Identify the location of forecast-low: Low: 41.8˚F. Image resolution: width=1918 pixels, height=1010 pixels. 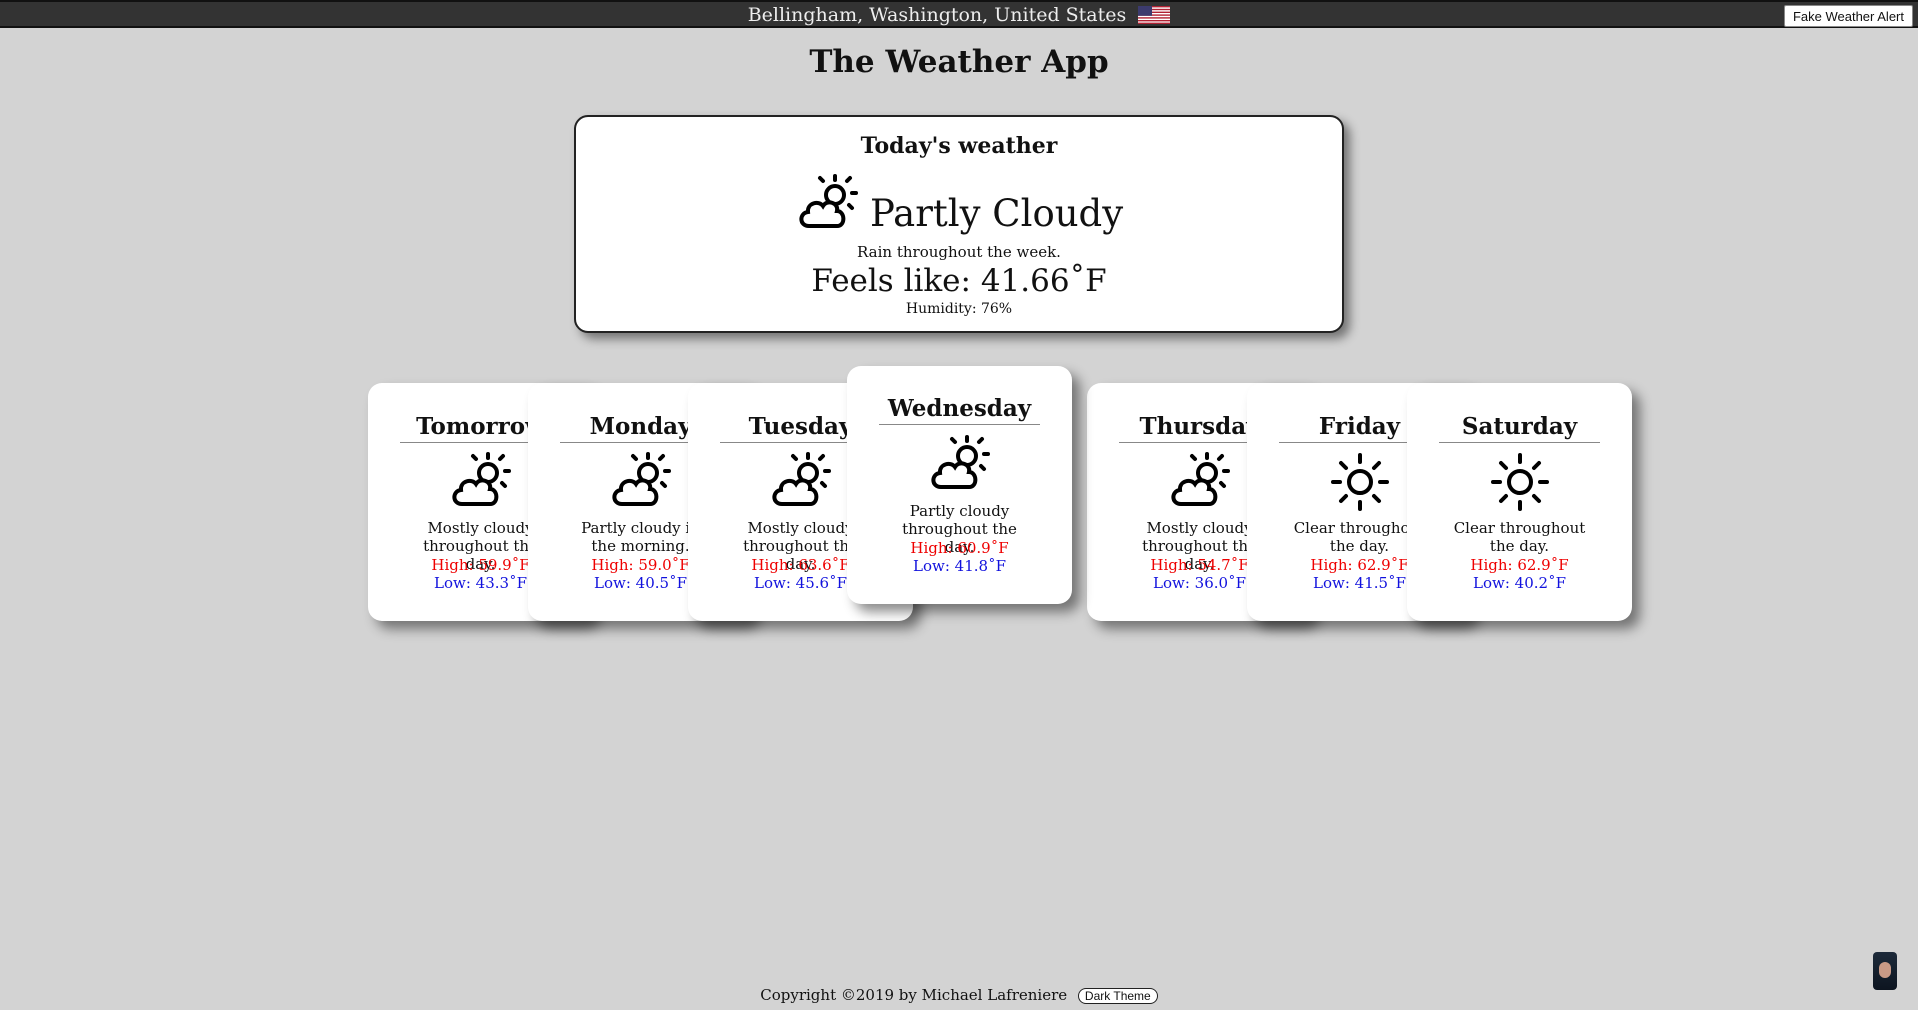
(959, 566).